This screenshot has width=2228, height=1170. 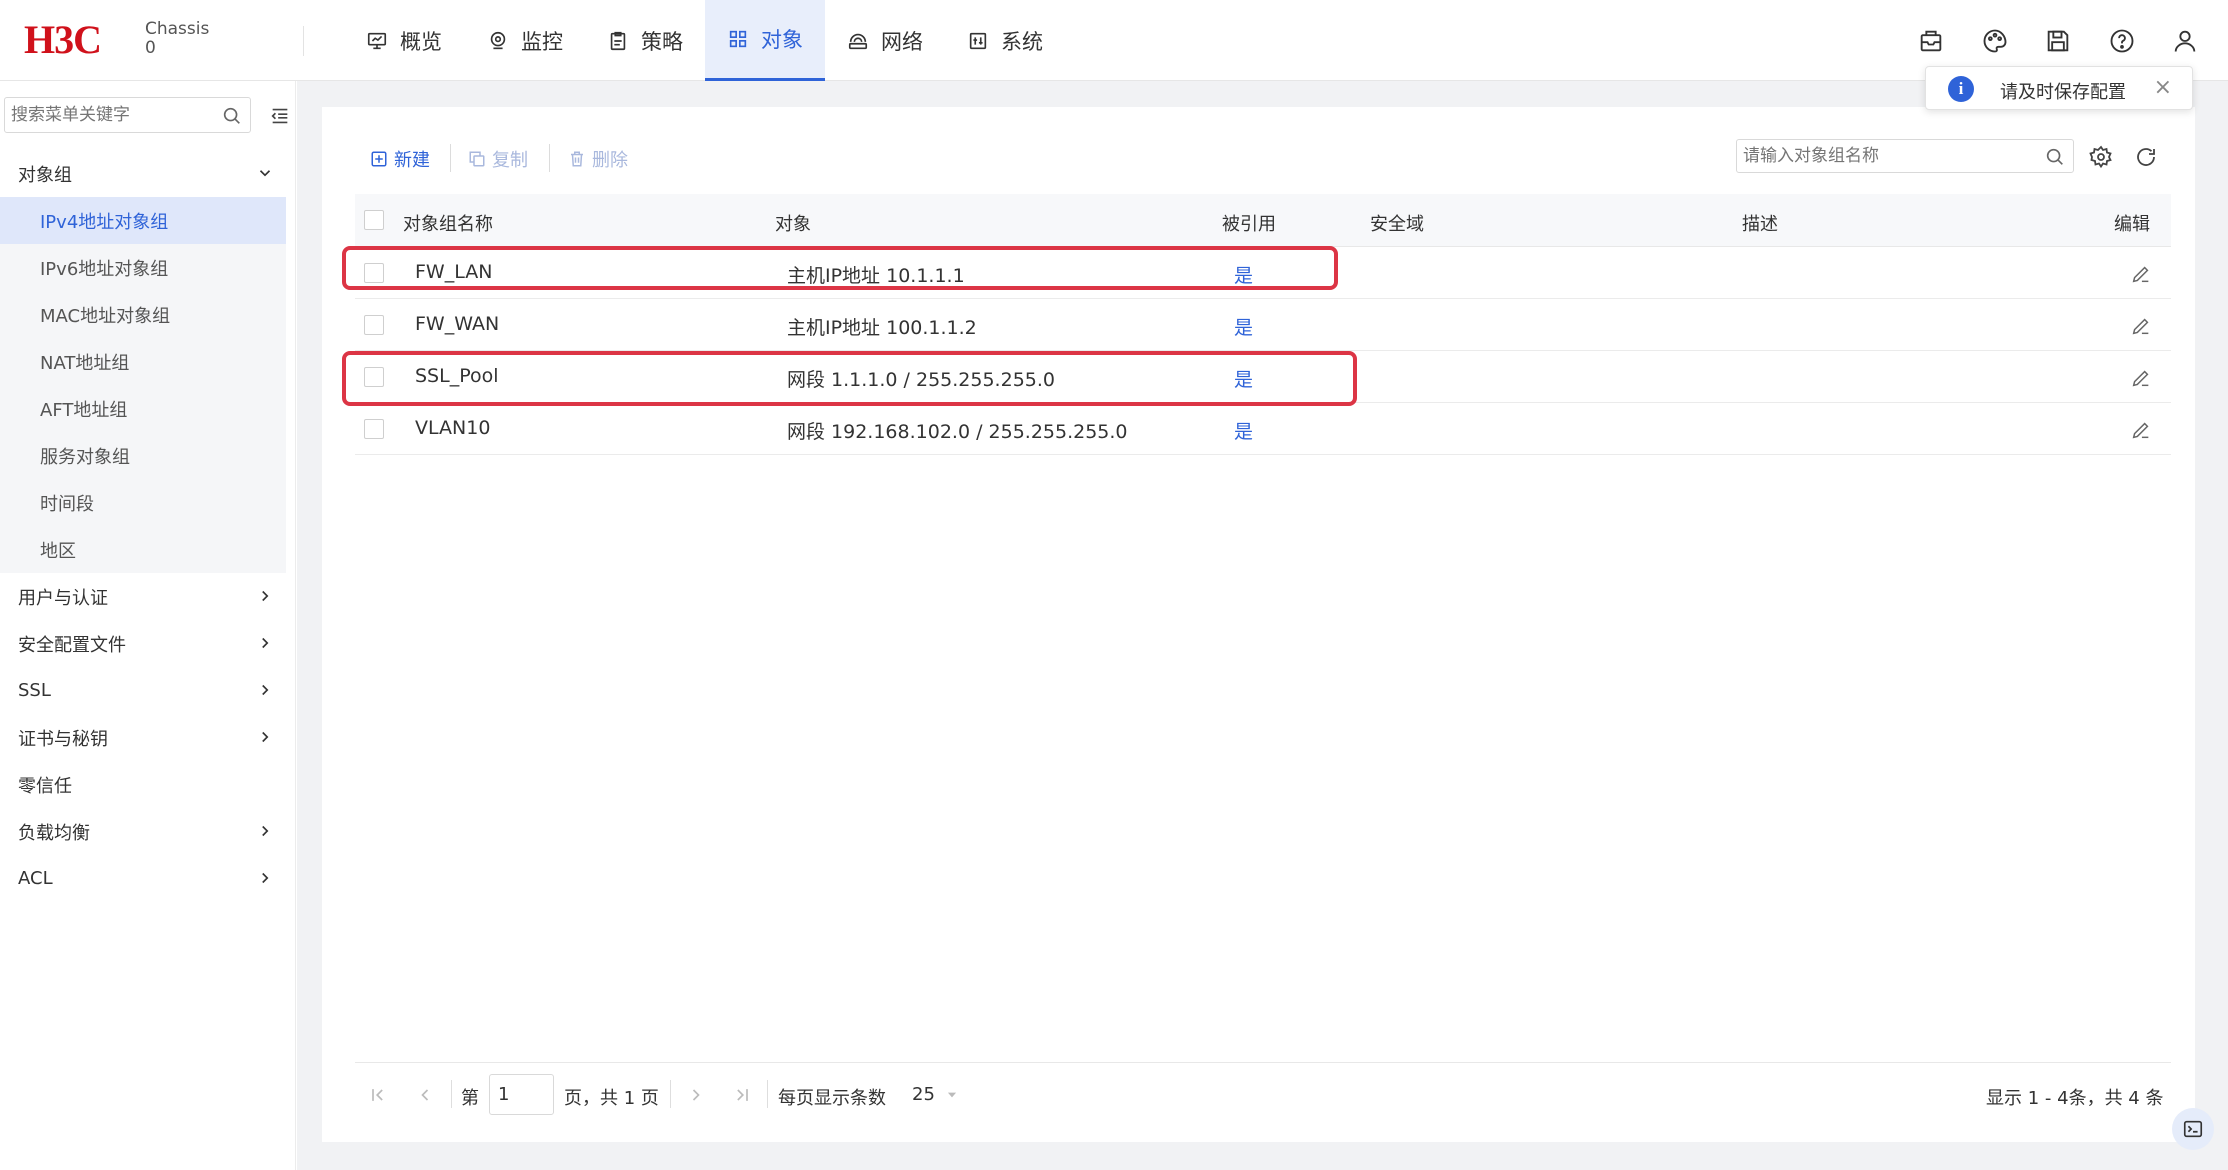 I want to click on brand-logo: H3C, so click(x=63, y=40).